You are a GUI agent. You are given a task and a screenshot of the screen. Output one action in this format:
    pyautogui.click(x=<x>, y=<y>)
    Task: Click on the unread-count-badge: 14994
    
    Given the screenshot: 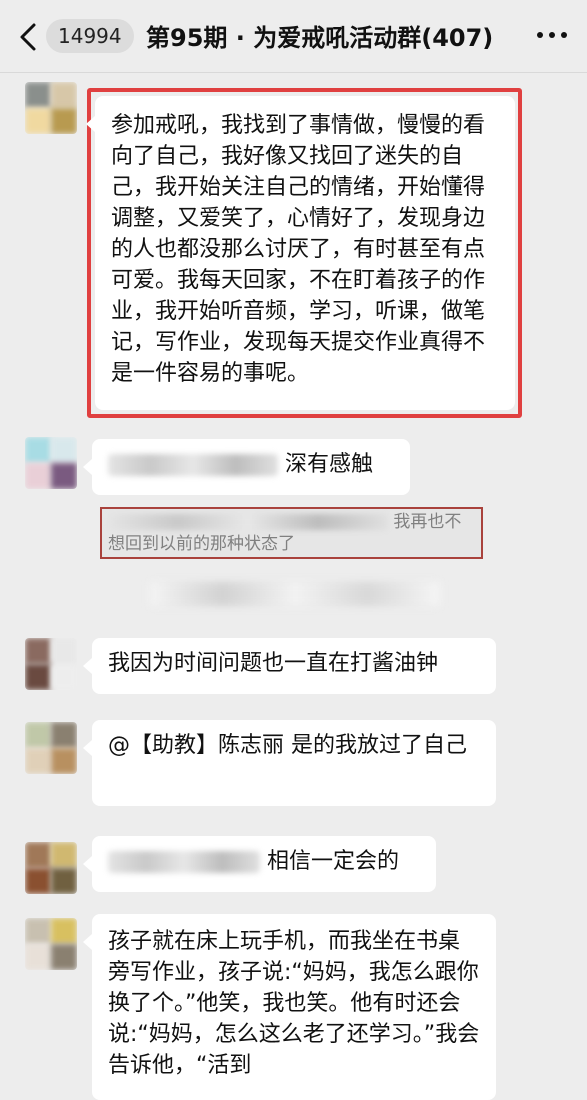 What is the action you would take?
    pyautogui.click(x=90, y=36)
    